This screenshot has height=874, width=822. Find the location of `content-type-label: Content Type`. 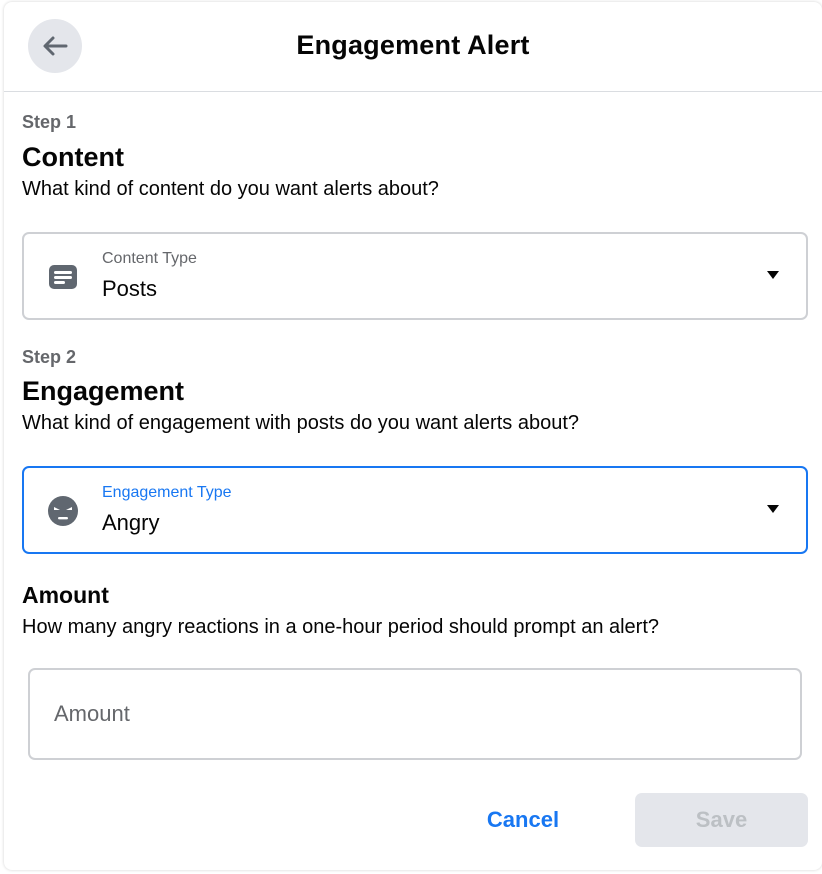

content-type-label: Content Type is located at coordinates (149, 258).